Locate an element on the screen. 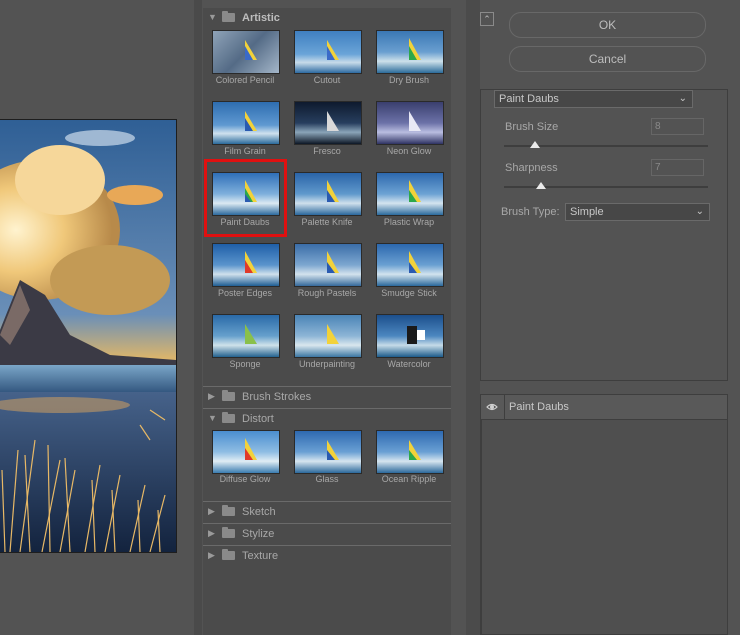 The width and height of the screenshot is (740, 635). category-label: Sketch is located at coordinates (259, 512).